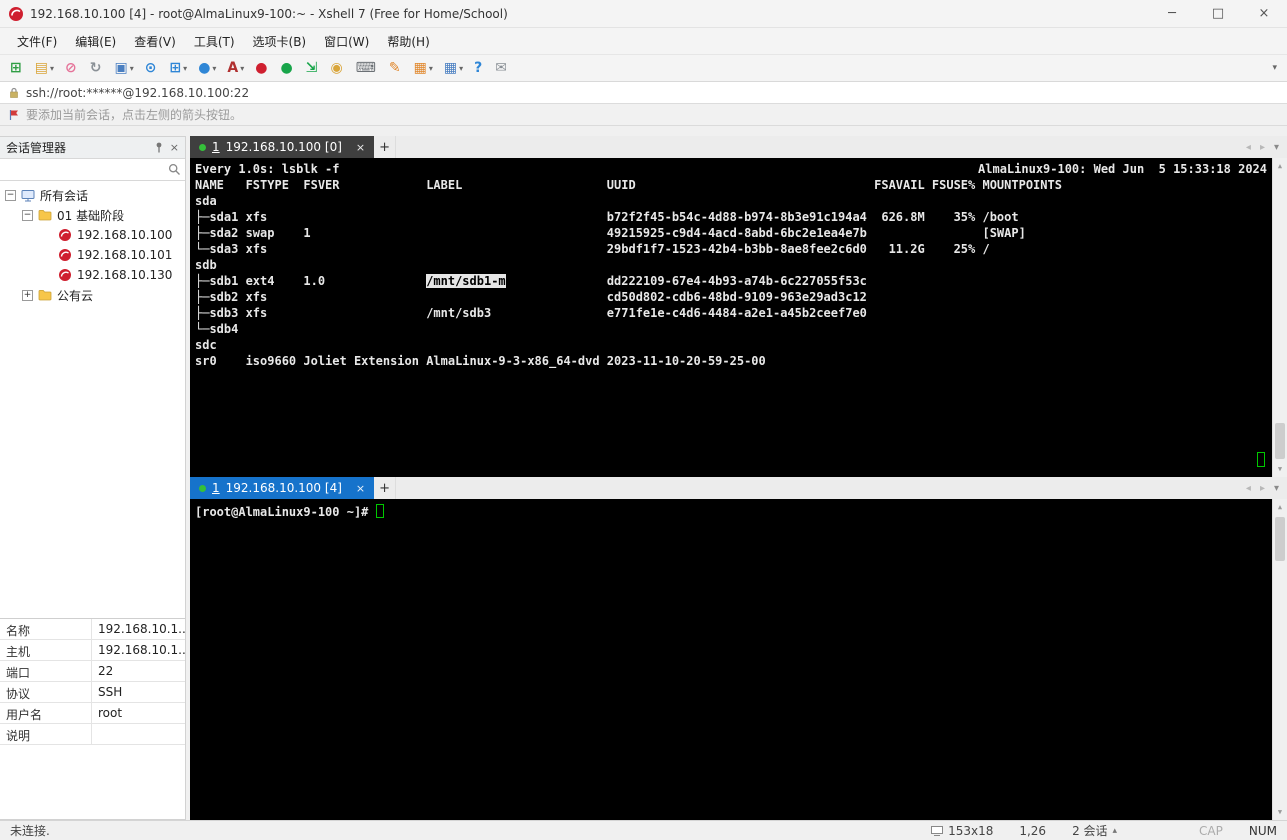 The height and width of the screenshot is (840, 1287). What do you see at coordinates (86, 169) in the screenshot?
I see `session-search-input` at bounding box center [86, 169].